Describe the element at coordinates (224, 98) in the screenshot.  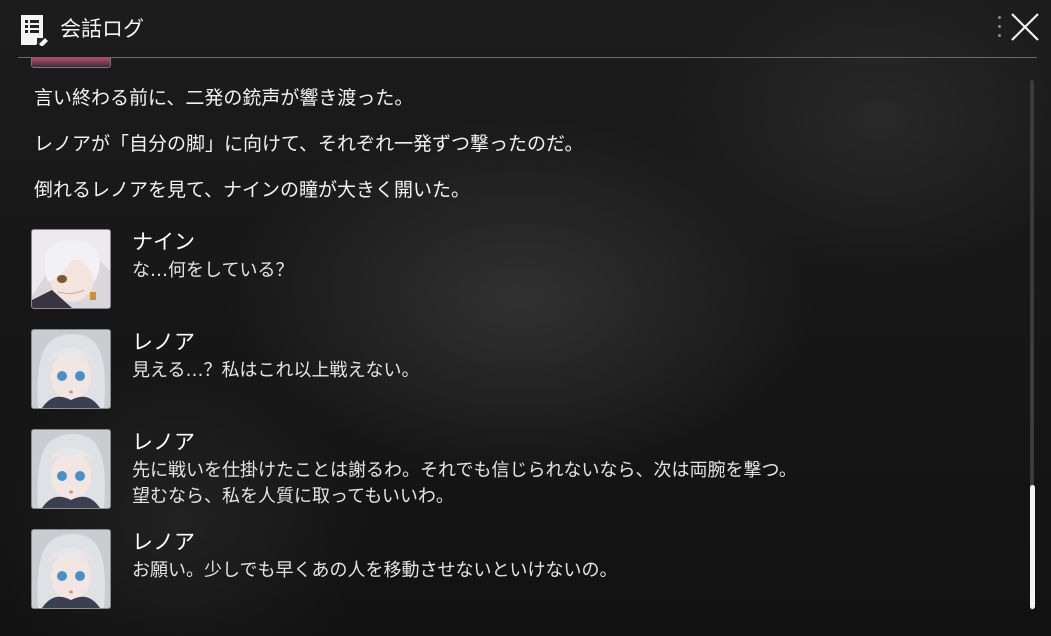
I see `narration-line: 言い終わる前に、二発の銃声が響き渡った。` at that location.